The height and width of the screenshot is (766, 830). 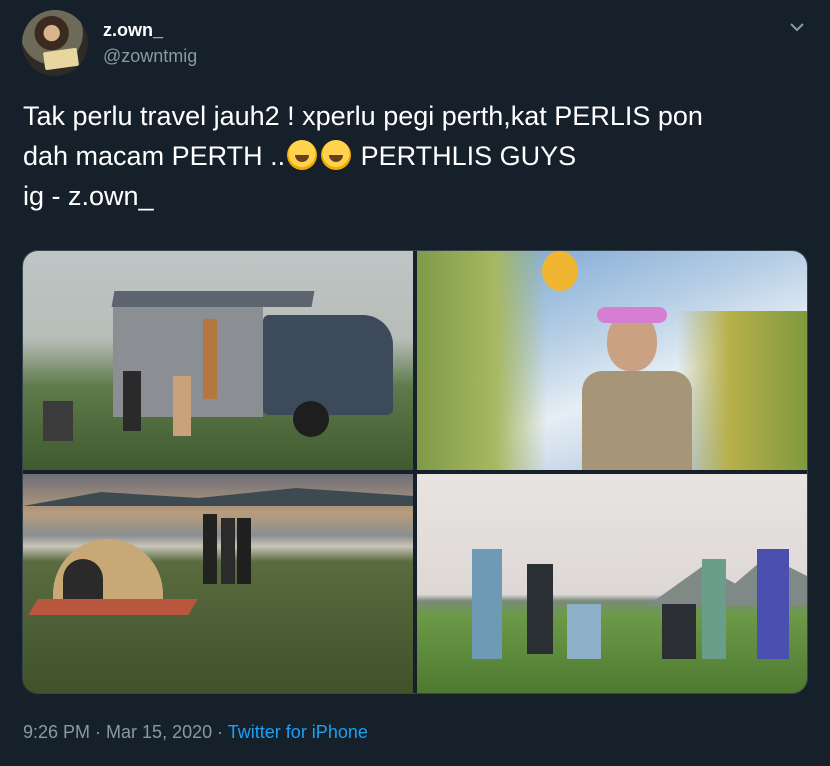 I want to click on tweet-line-2-suffix: PERTHLIS GUYS, so click(x=465, y=156).